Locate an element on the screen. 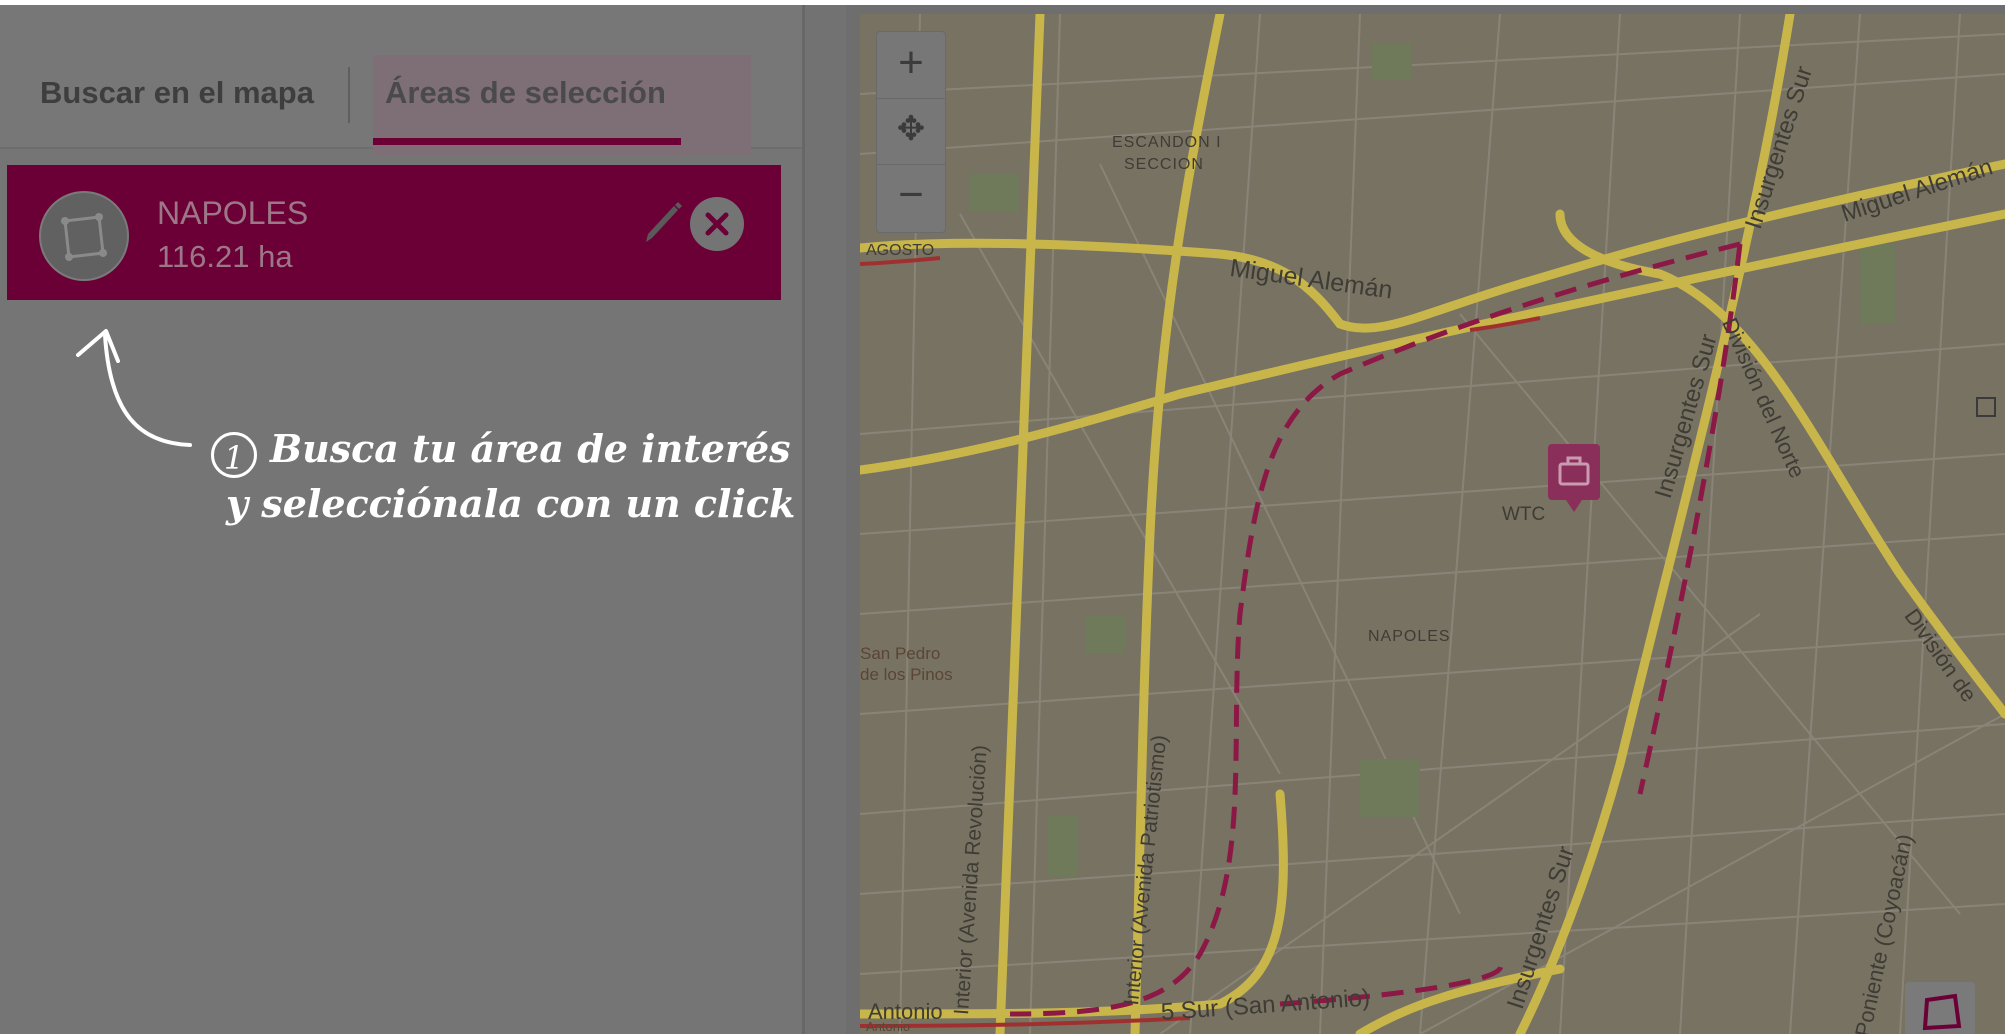 Image resolution: width=2005 pixels, height=1034 pixels. tab-divider is located at coordinates (349, 95).